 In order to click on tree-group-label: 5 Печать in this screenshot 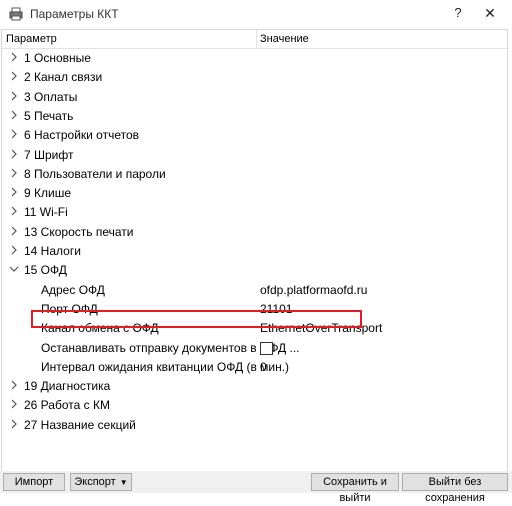, I will do `click(49, 115)`.